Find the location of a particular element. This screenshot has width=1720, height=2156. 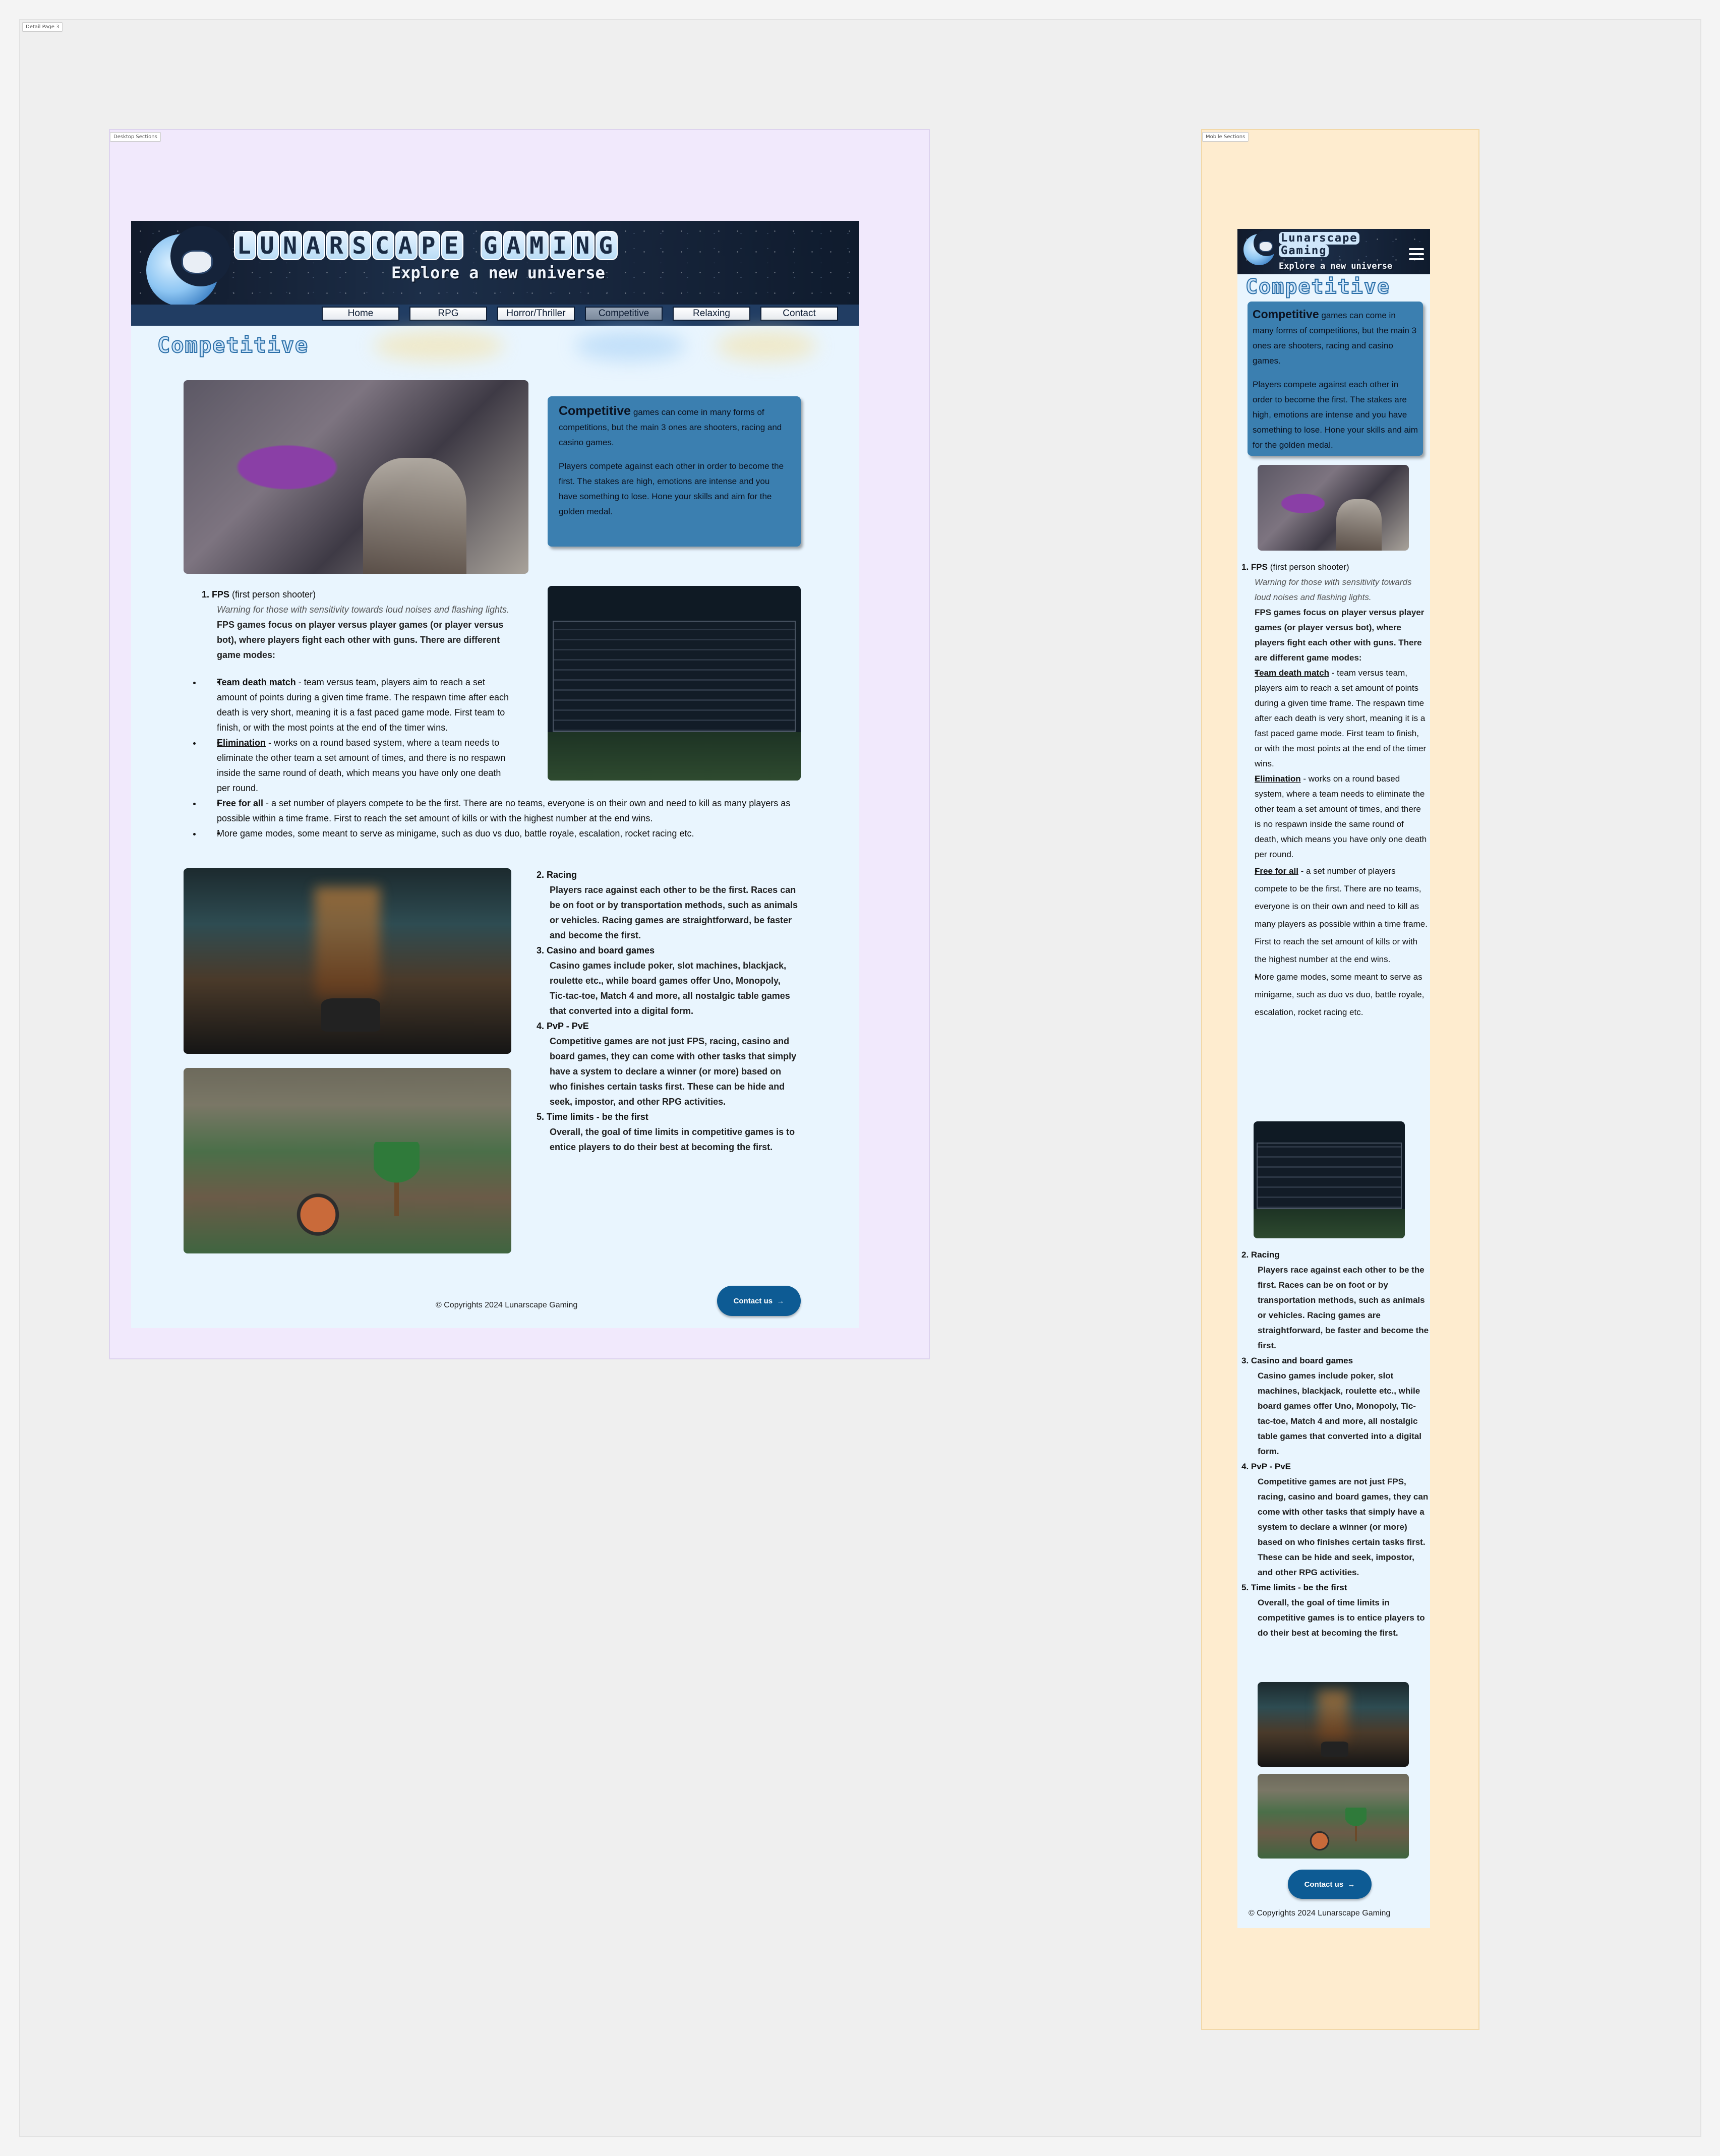

page-tag: Detail Page 3 is located at coordinates (42, 27).